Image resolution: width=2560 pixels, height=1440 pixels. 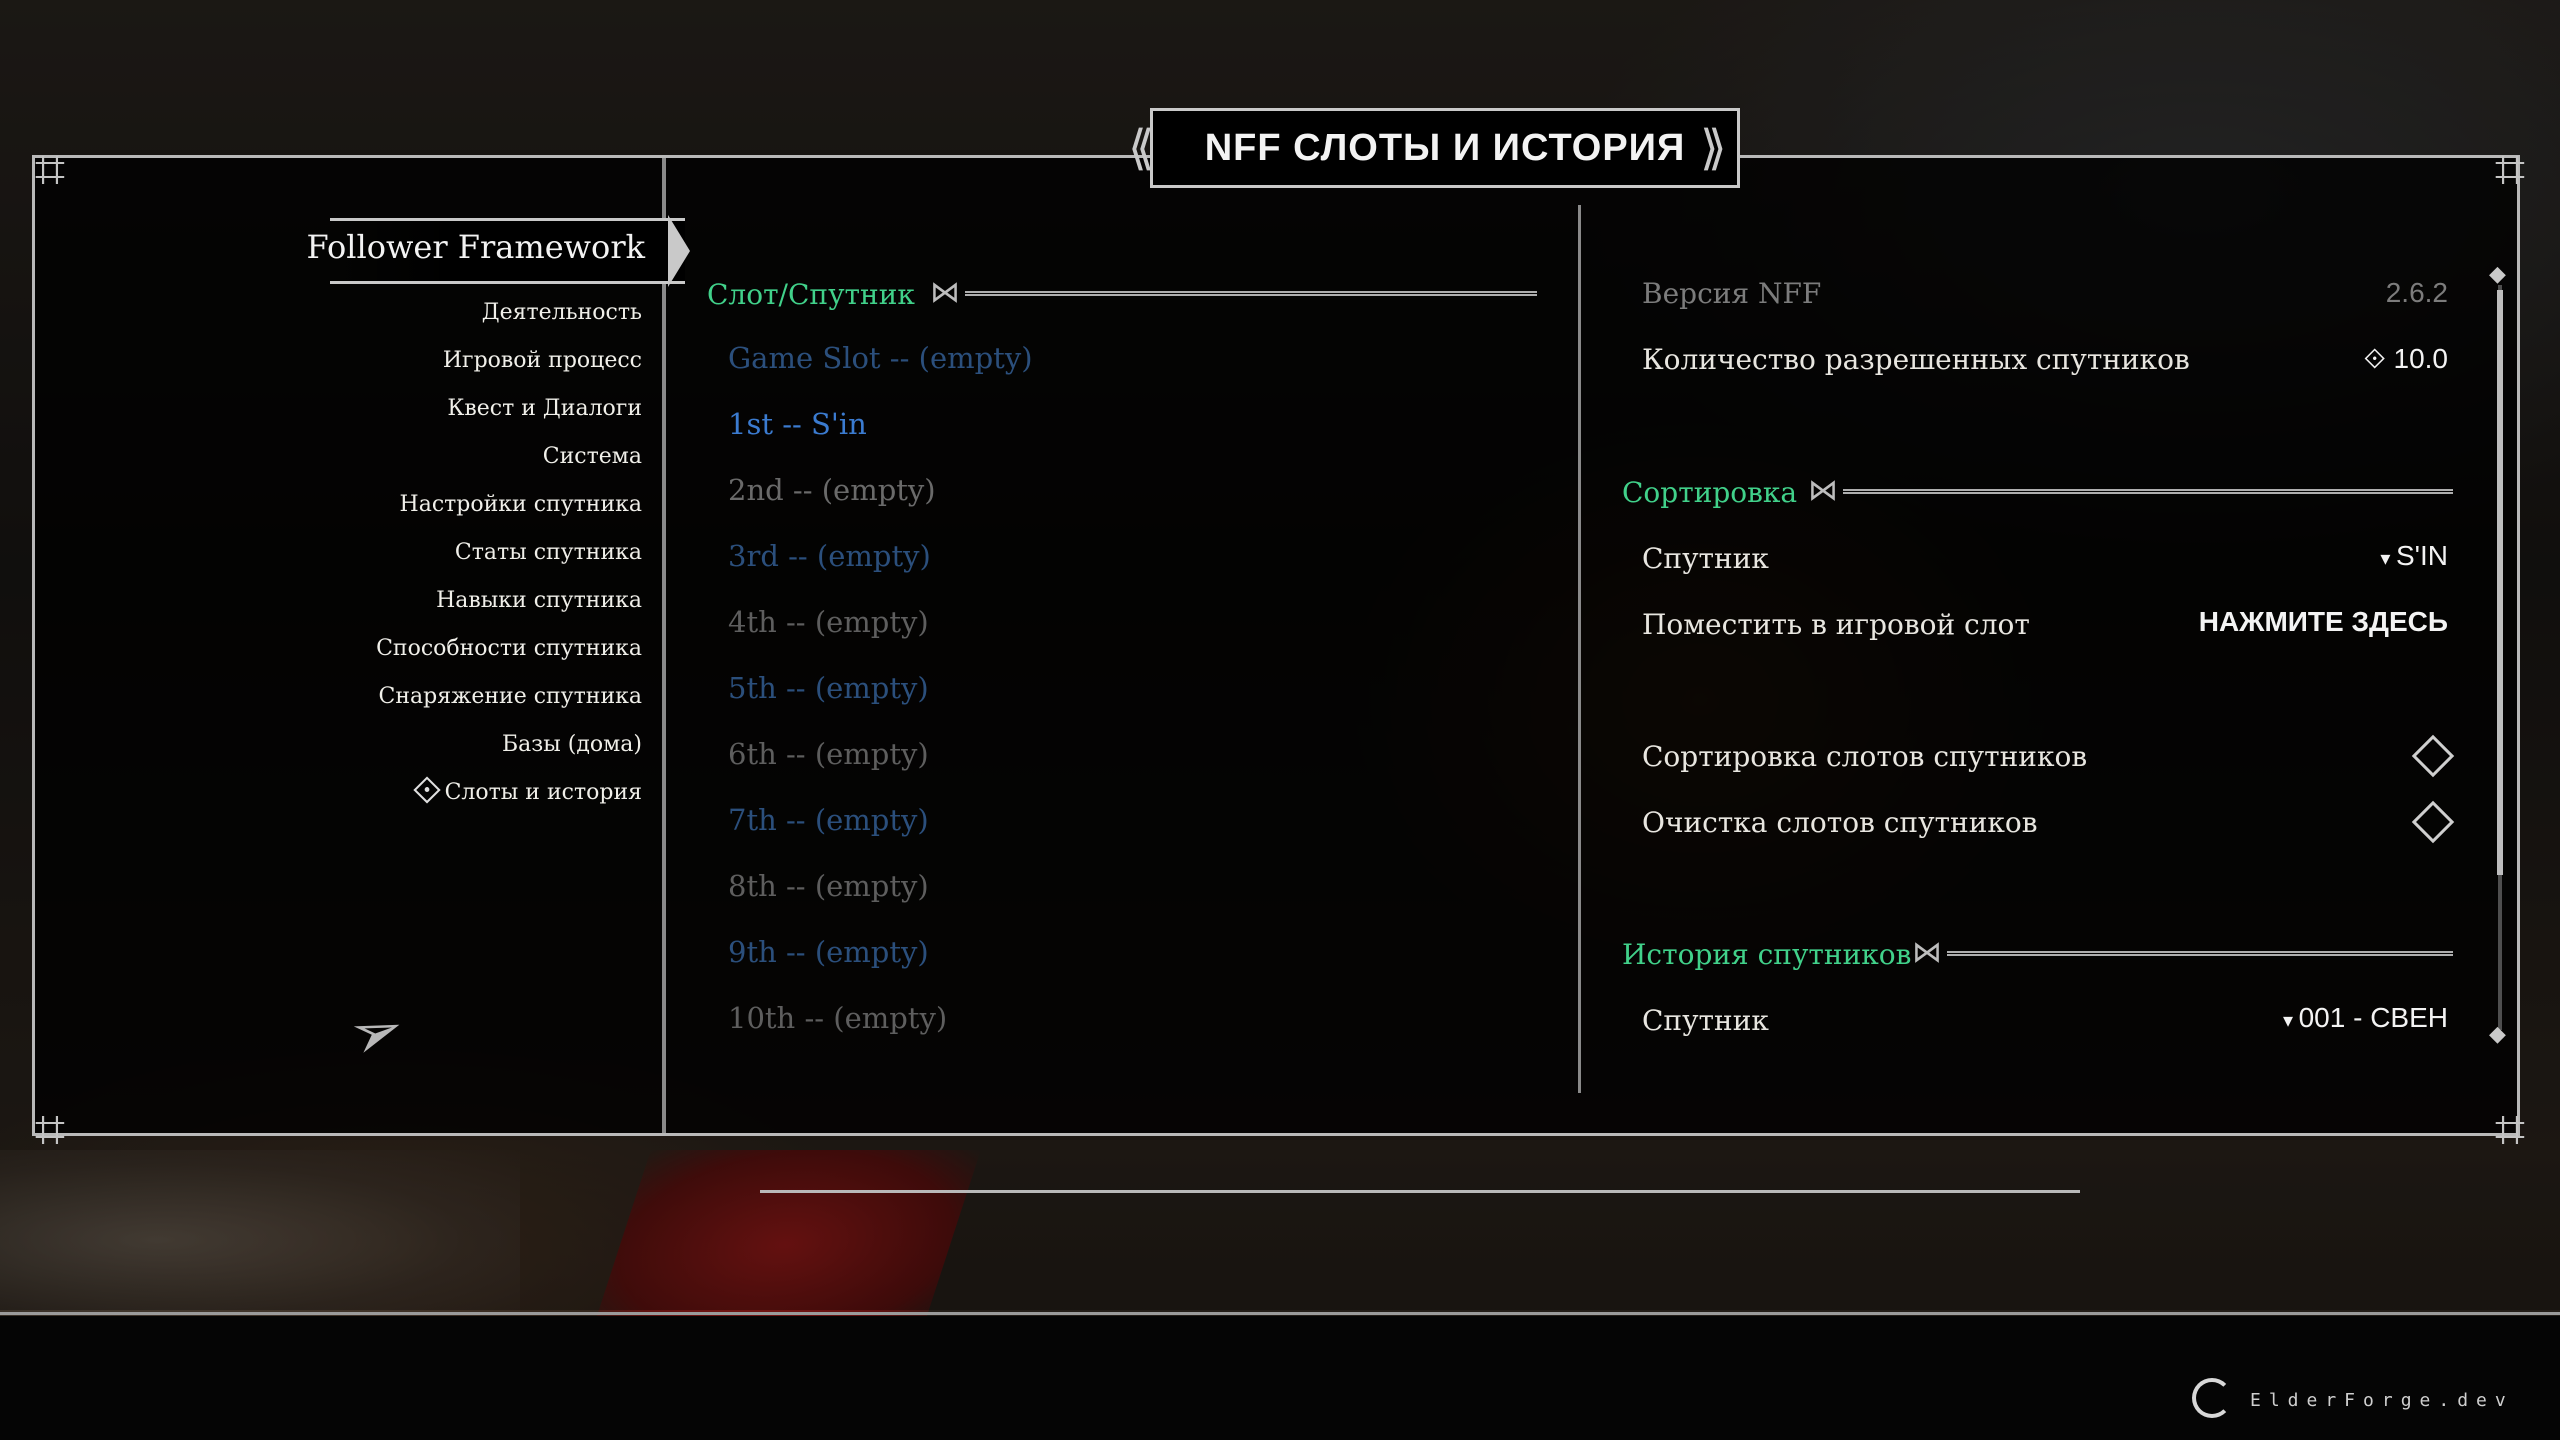 What do you see at coordinates (542, 360) in the screenshot?
I see `sidebar-item-gameplay: Игровой процесс` at bounding box center [542, 360].